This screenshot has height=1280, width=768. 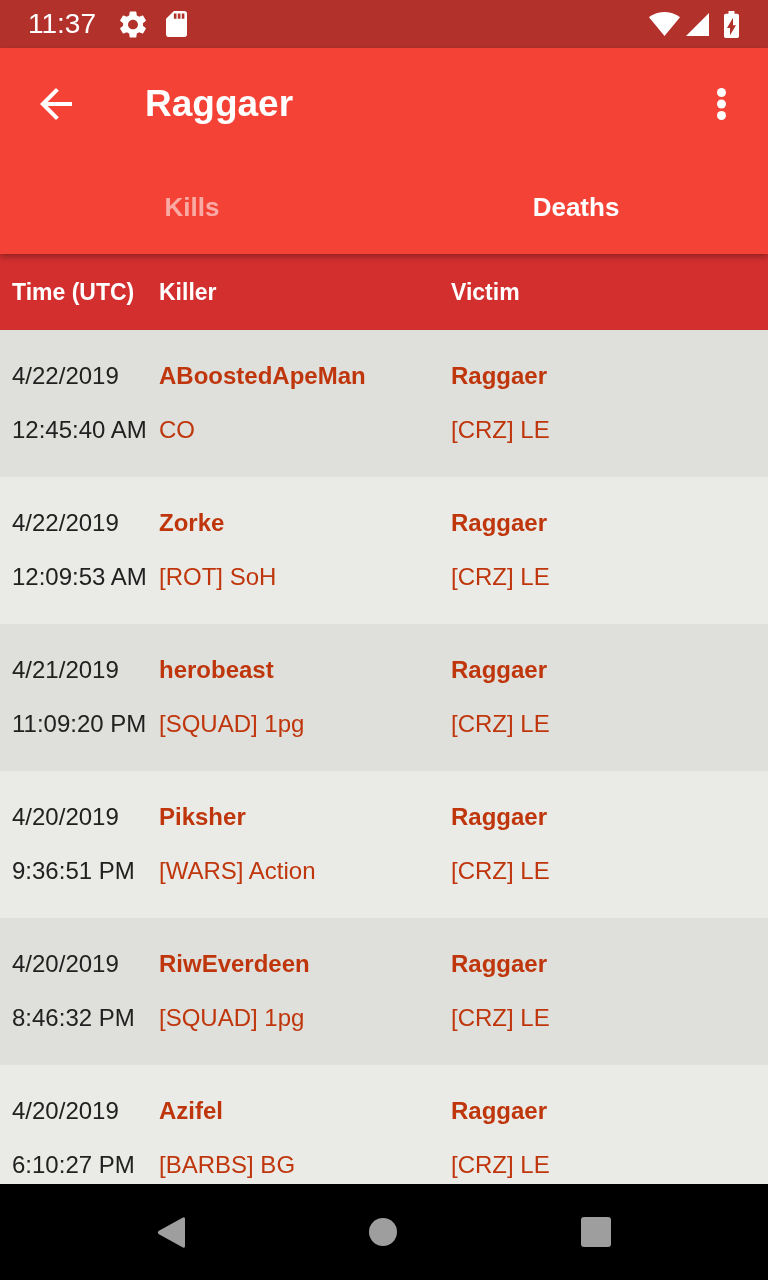 I want to click on killer-name: Azifel, so click(x=191, y=1111).